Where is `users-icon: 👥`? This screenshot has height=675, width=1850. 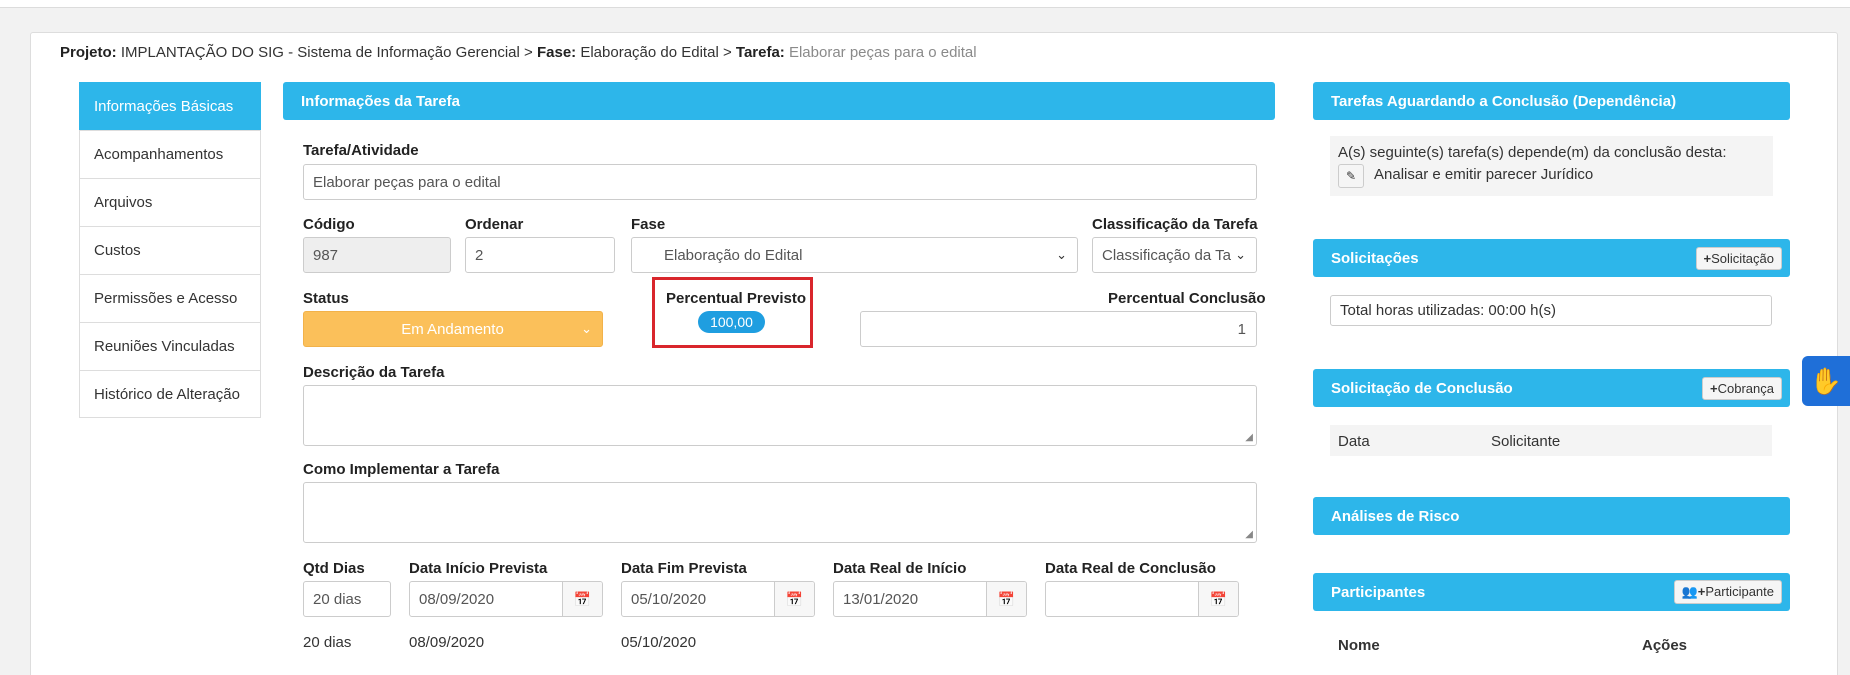
users-icon: 👥 is located at coordinates (1689, 591).